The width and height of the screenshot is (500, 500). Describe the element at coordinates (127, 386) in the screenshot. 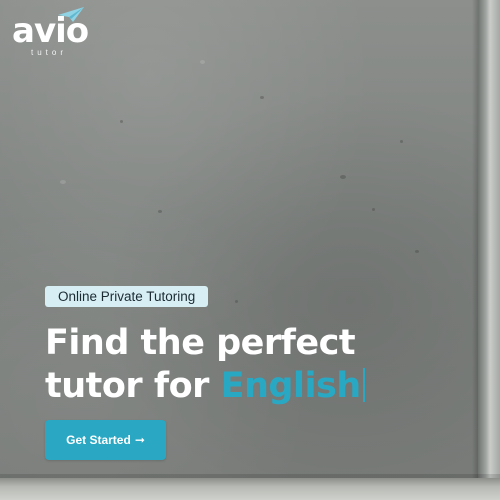

I see `headline-prefix: tutor for` at that location.